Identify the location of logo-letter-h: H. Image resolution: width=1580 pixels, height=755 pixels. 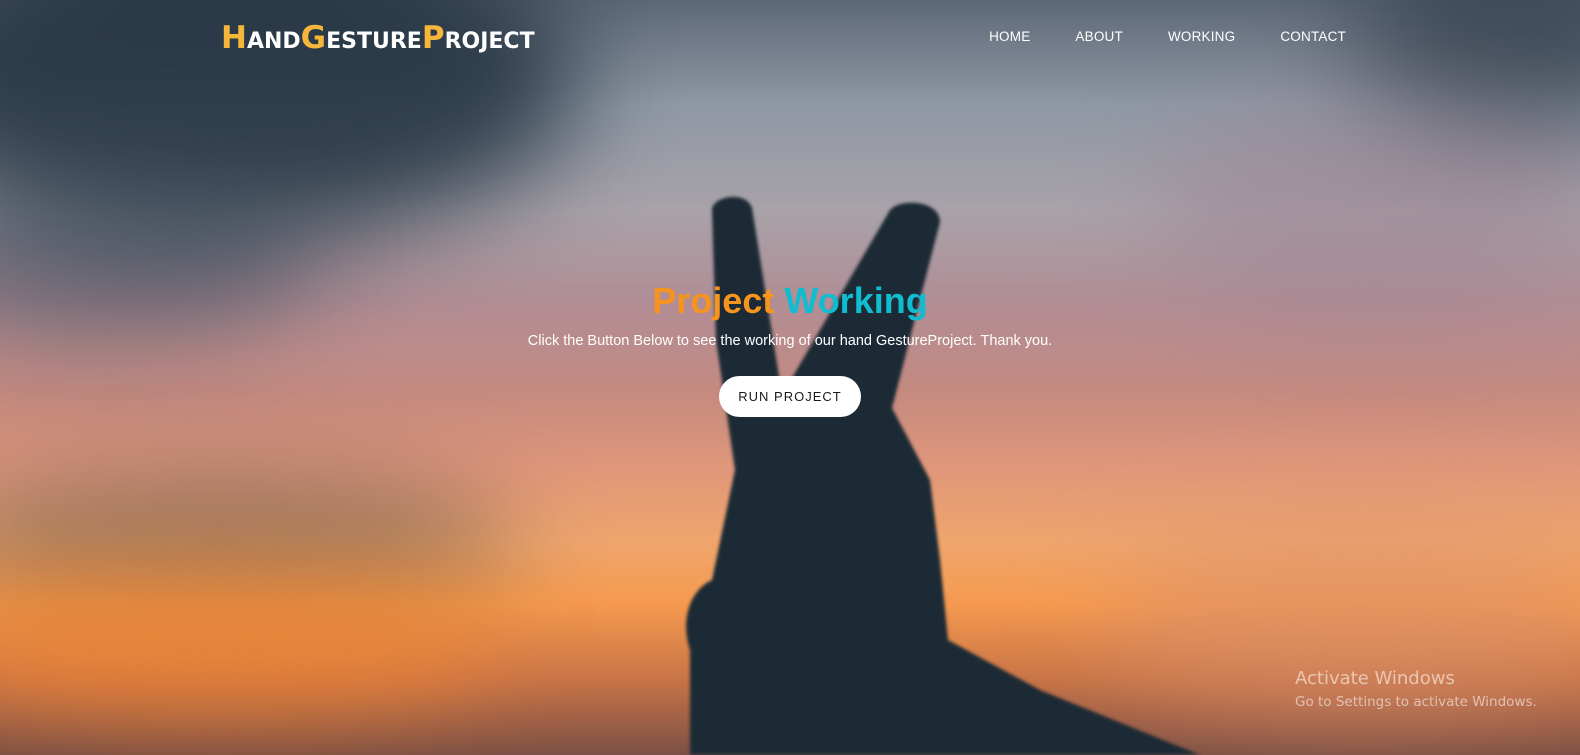
(234, 38).